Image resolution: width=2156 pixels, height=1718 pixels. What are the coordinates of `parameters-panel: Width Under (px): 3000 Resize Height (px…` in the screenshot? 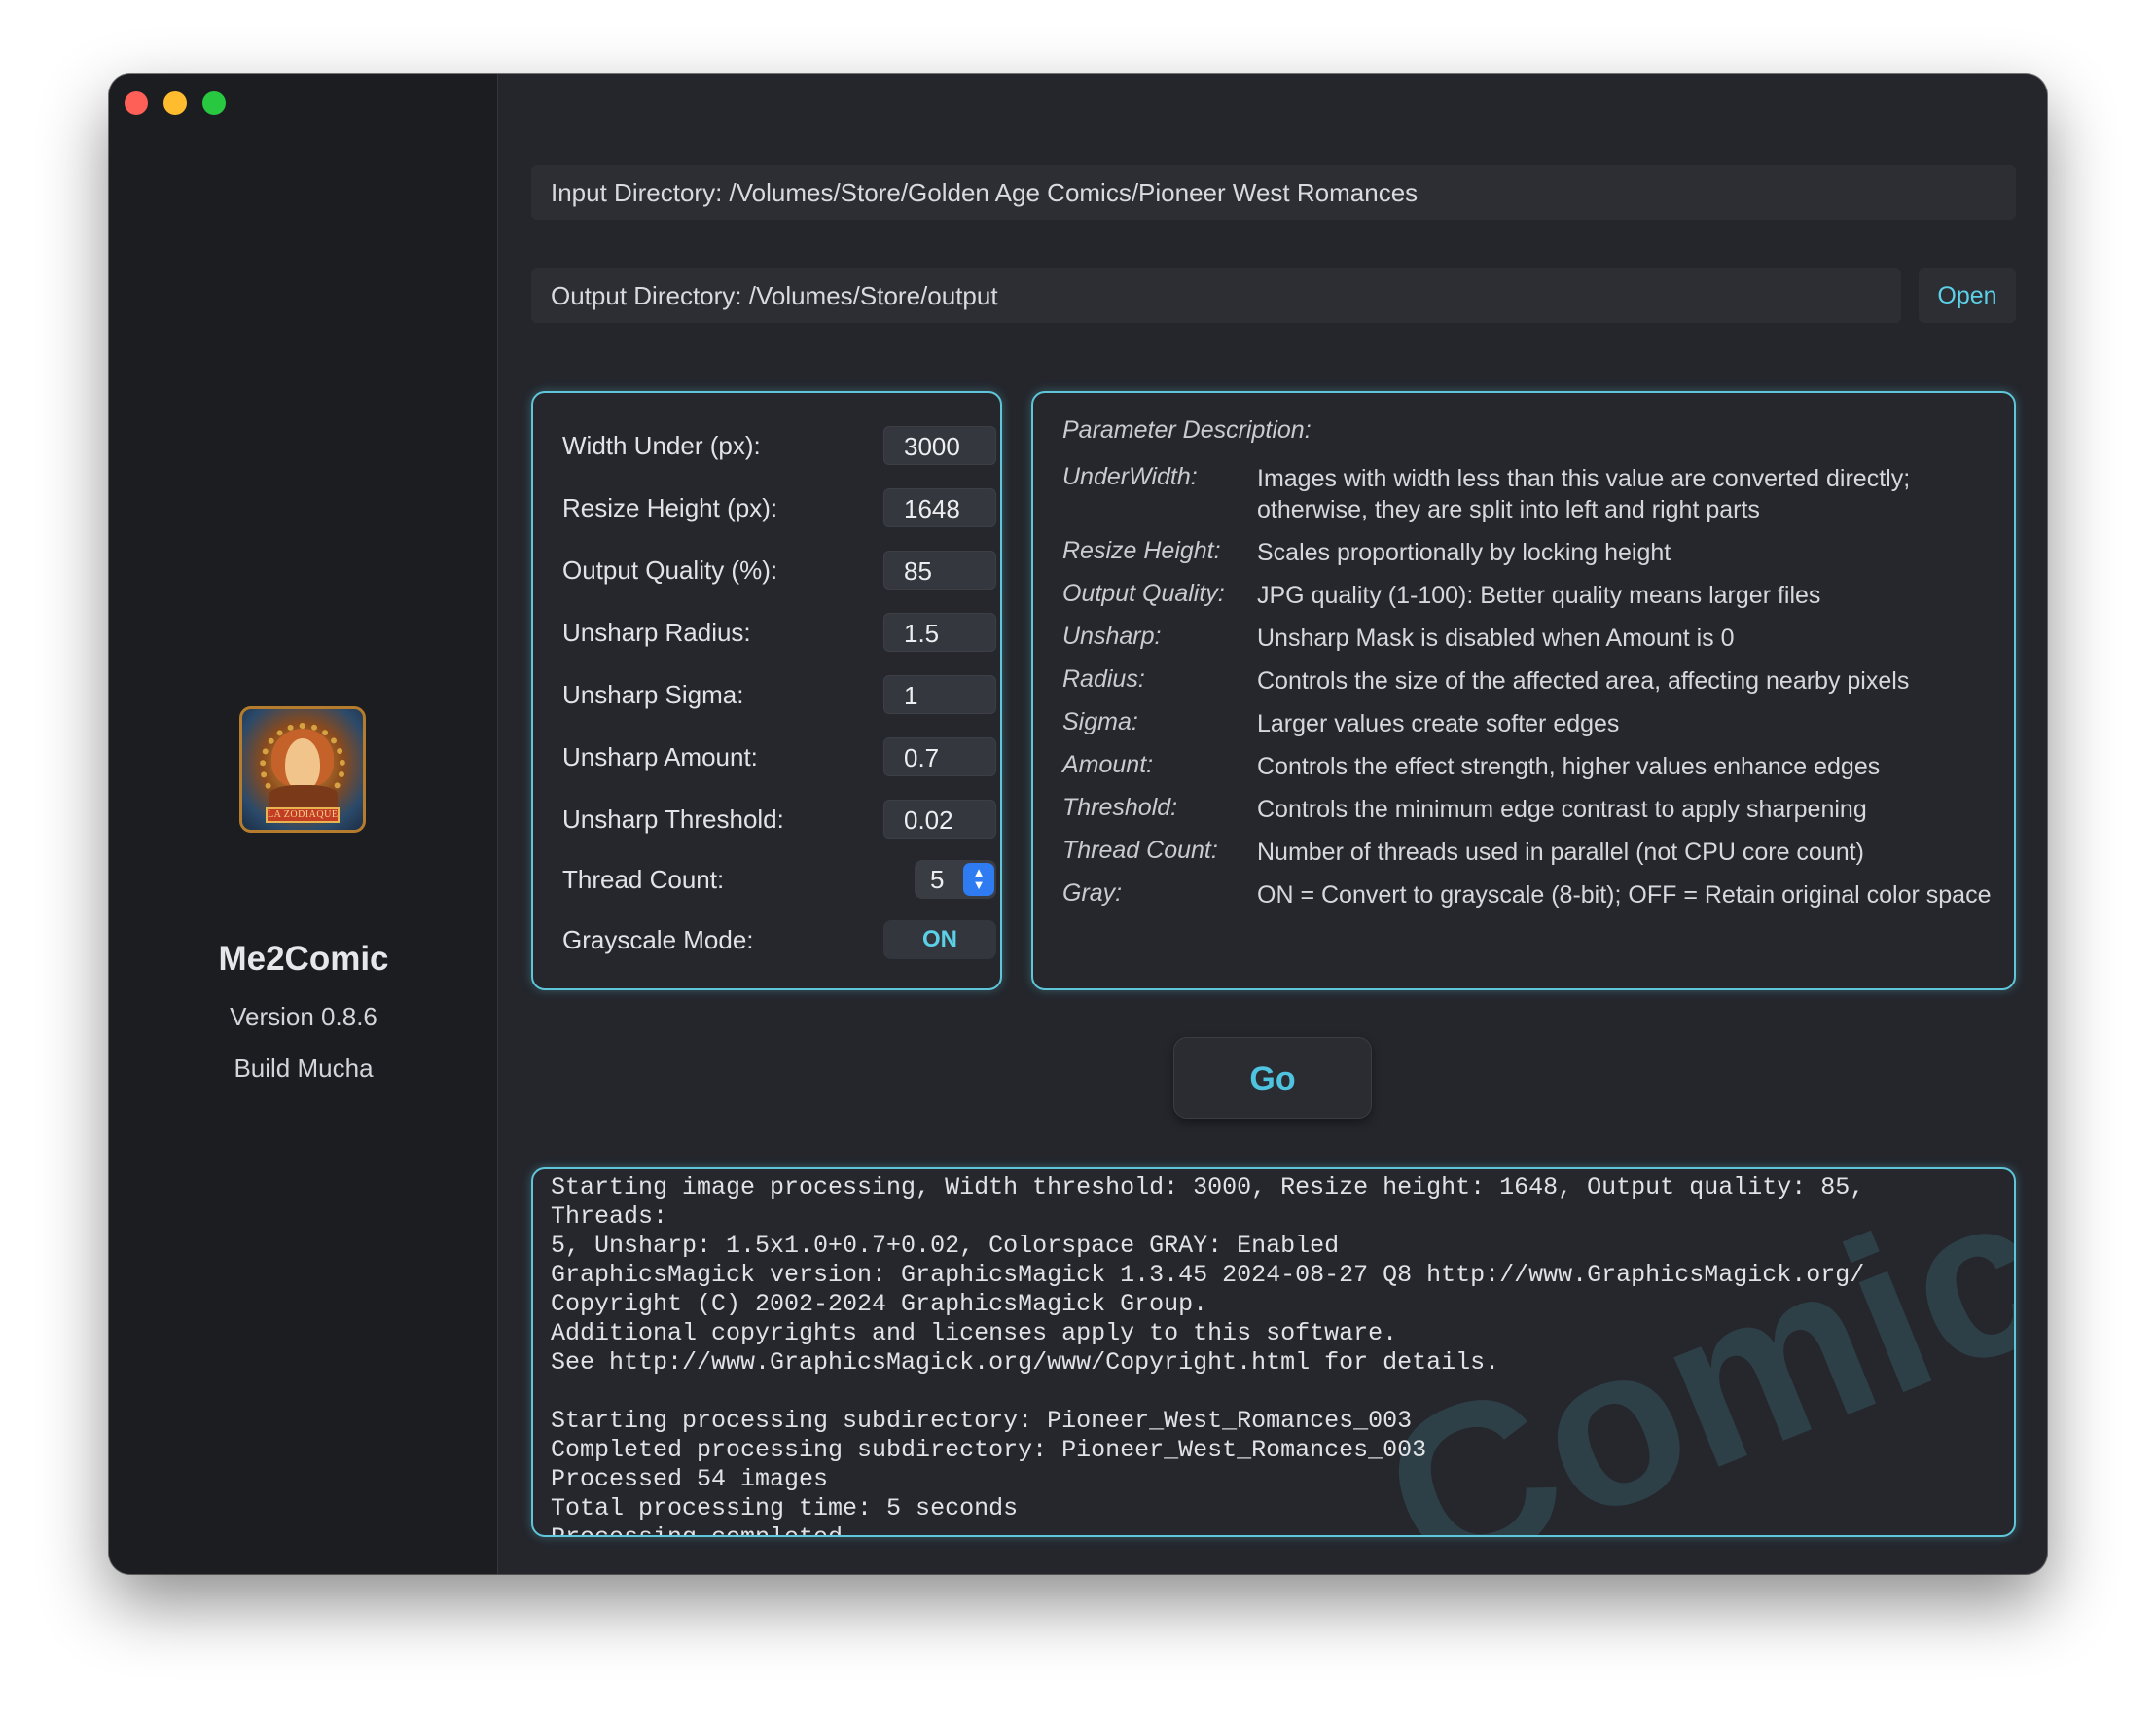 It's located at (766, 690).